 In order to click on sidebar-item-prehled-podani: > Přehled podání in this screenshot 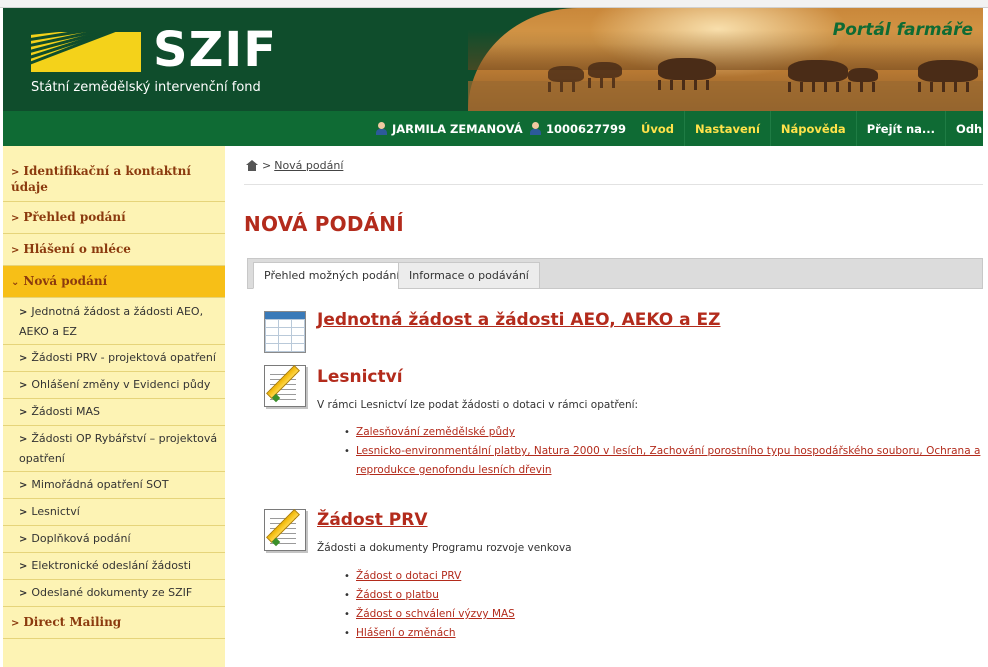, I will do `click(114, 218)`.